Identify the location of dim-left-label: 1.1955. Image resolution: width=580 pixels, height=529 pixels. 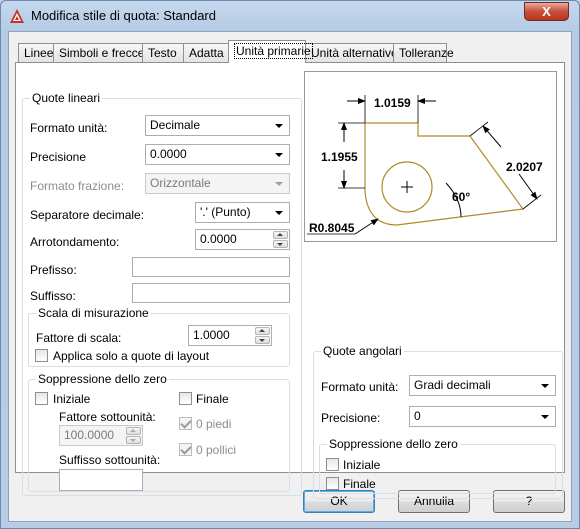
(339, 157).